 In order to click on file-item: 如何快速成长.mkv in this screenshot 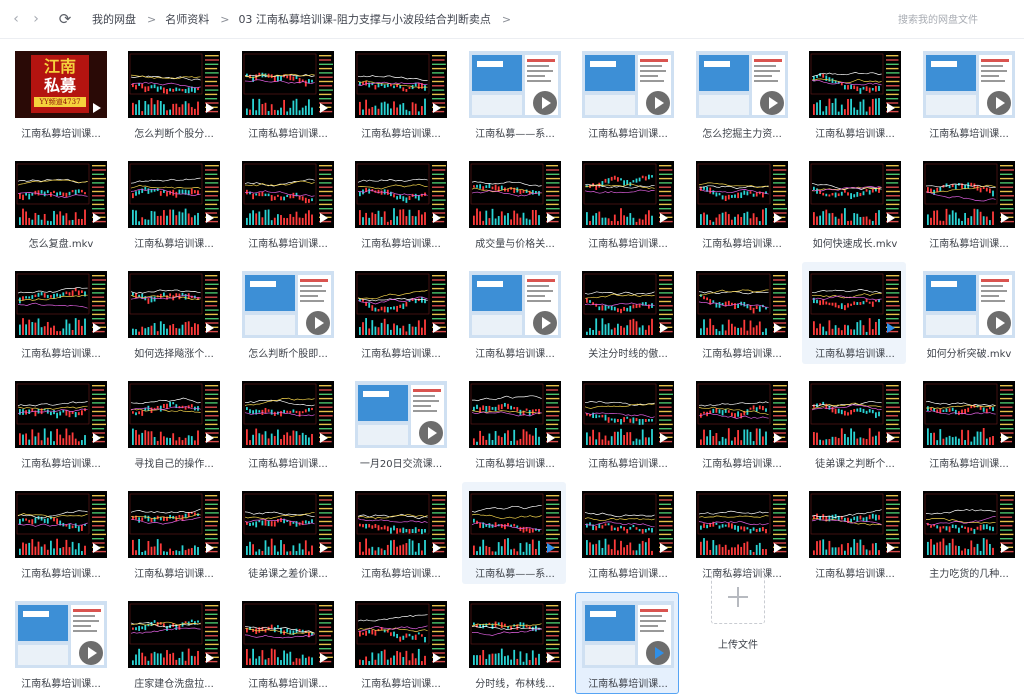, I will do `click(854, 203)`.